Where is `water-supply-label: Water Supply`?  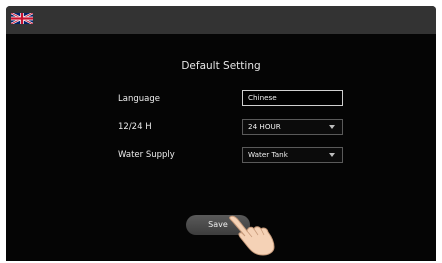 water-supply-label: Water Supply is located at coordinates (146, 155).